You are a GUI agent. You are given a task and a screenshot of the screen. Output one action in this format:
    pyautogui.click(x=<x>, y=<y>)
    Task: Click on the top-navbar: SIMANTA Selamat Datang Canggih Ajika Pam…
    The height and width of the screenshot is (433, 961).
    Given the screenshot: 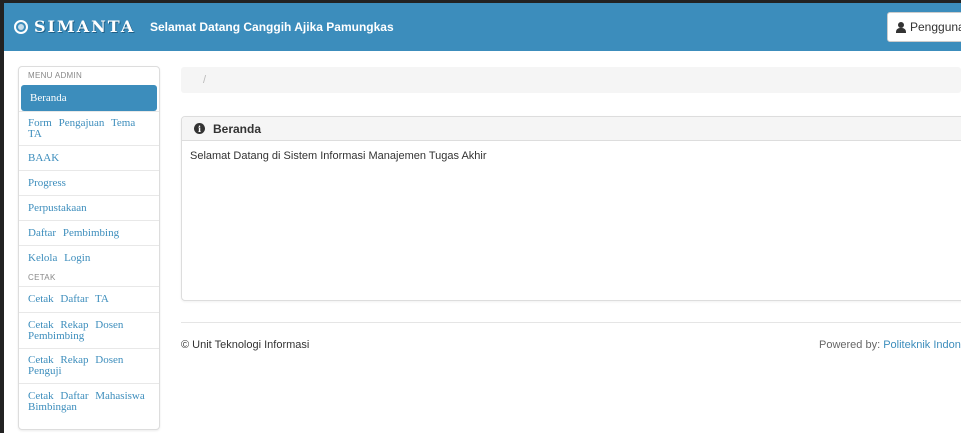 What is the action you would take?
    pyautogui.click(x=482, y=27)
    